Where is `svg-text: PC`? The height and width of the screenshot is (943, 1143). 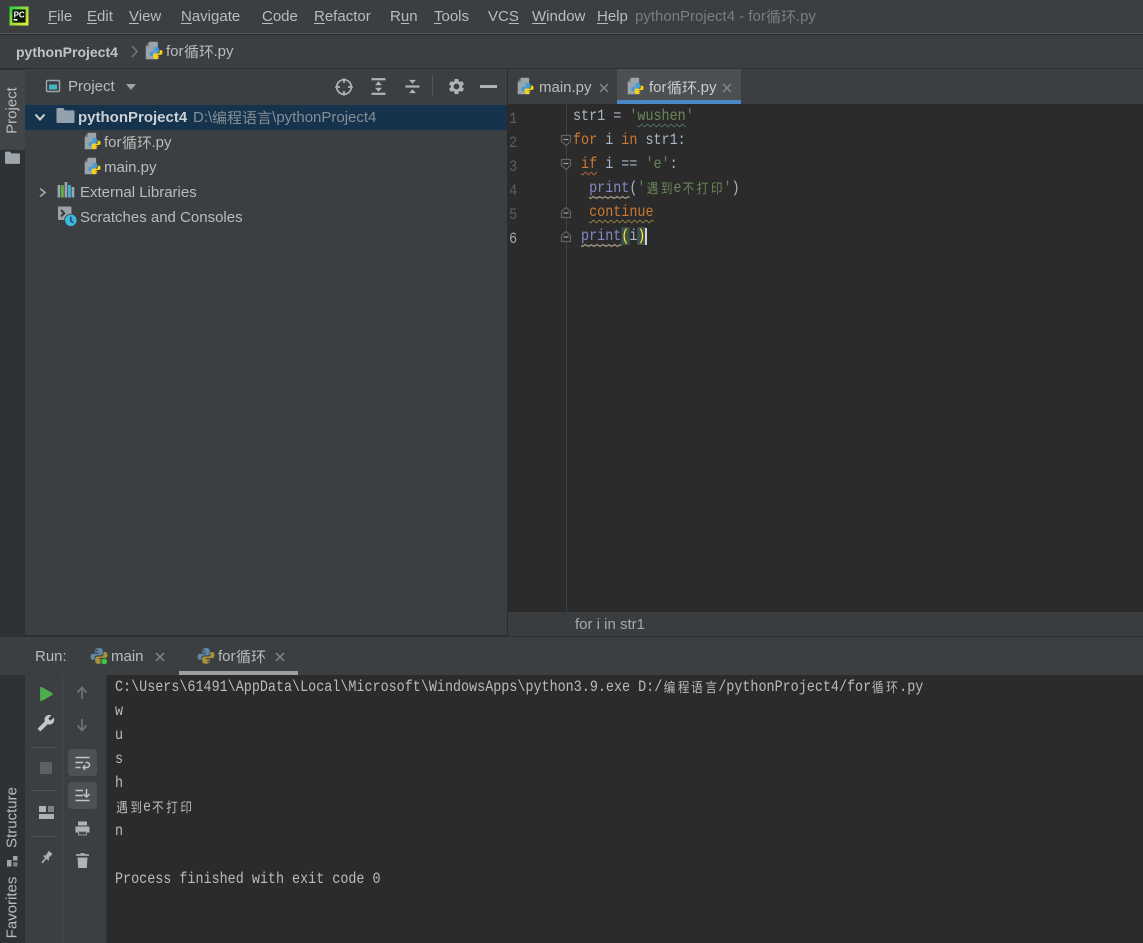 svg-text: PC is located at coordinates (19, 14).